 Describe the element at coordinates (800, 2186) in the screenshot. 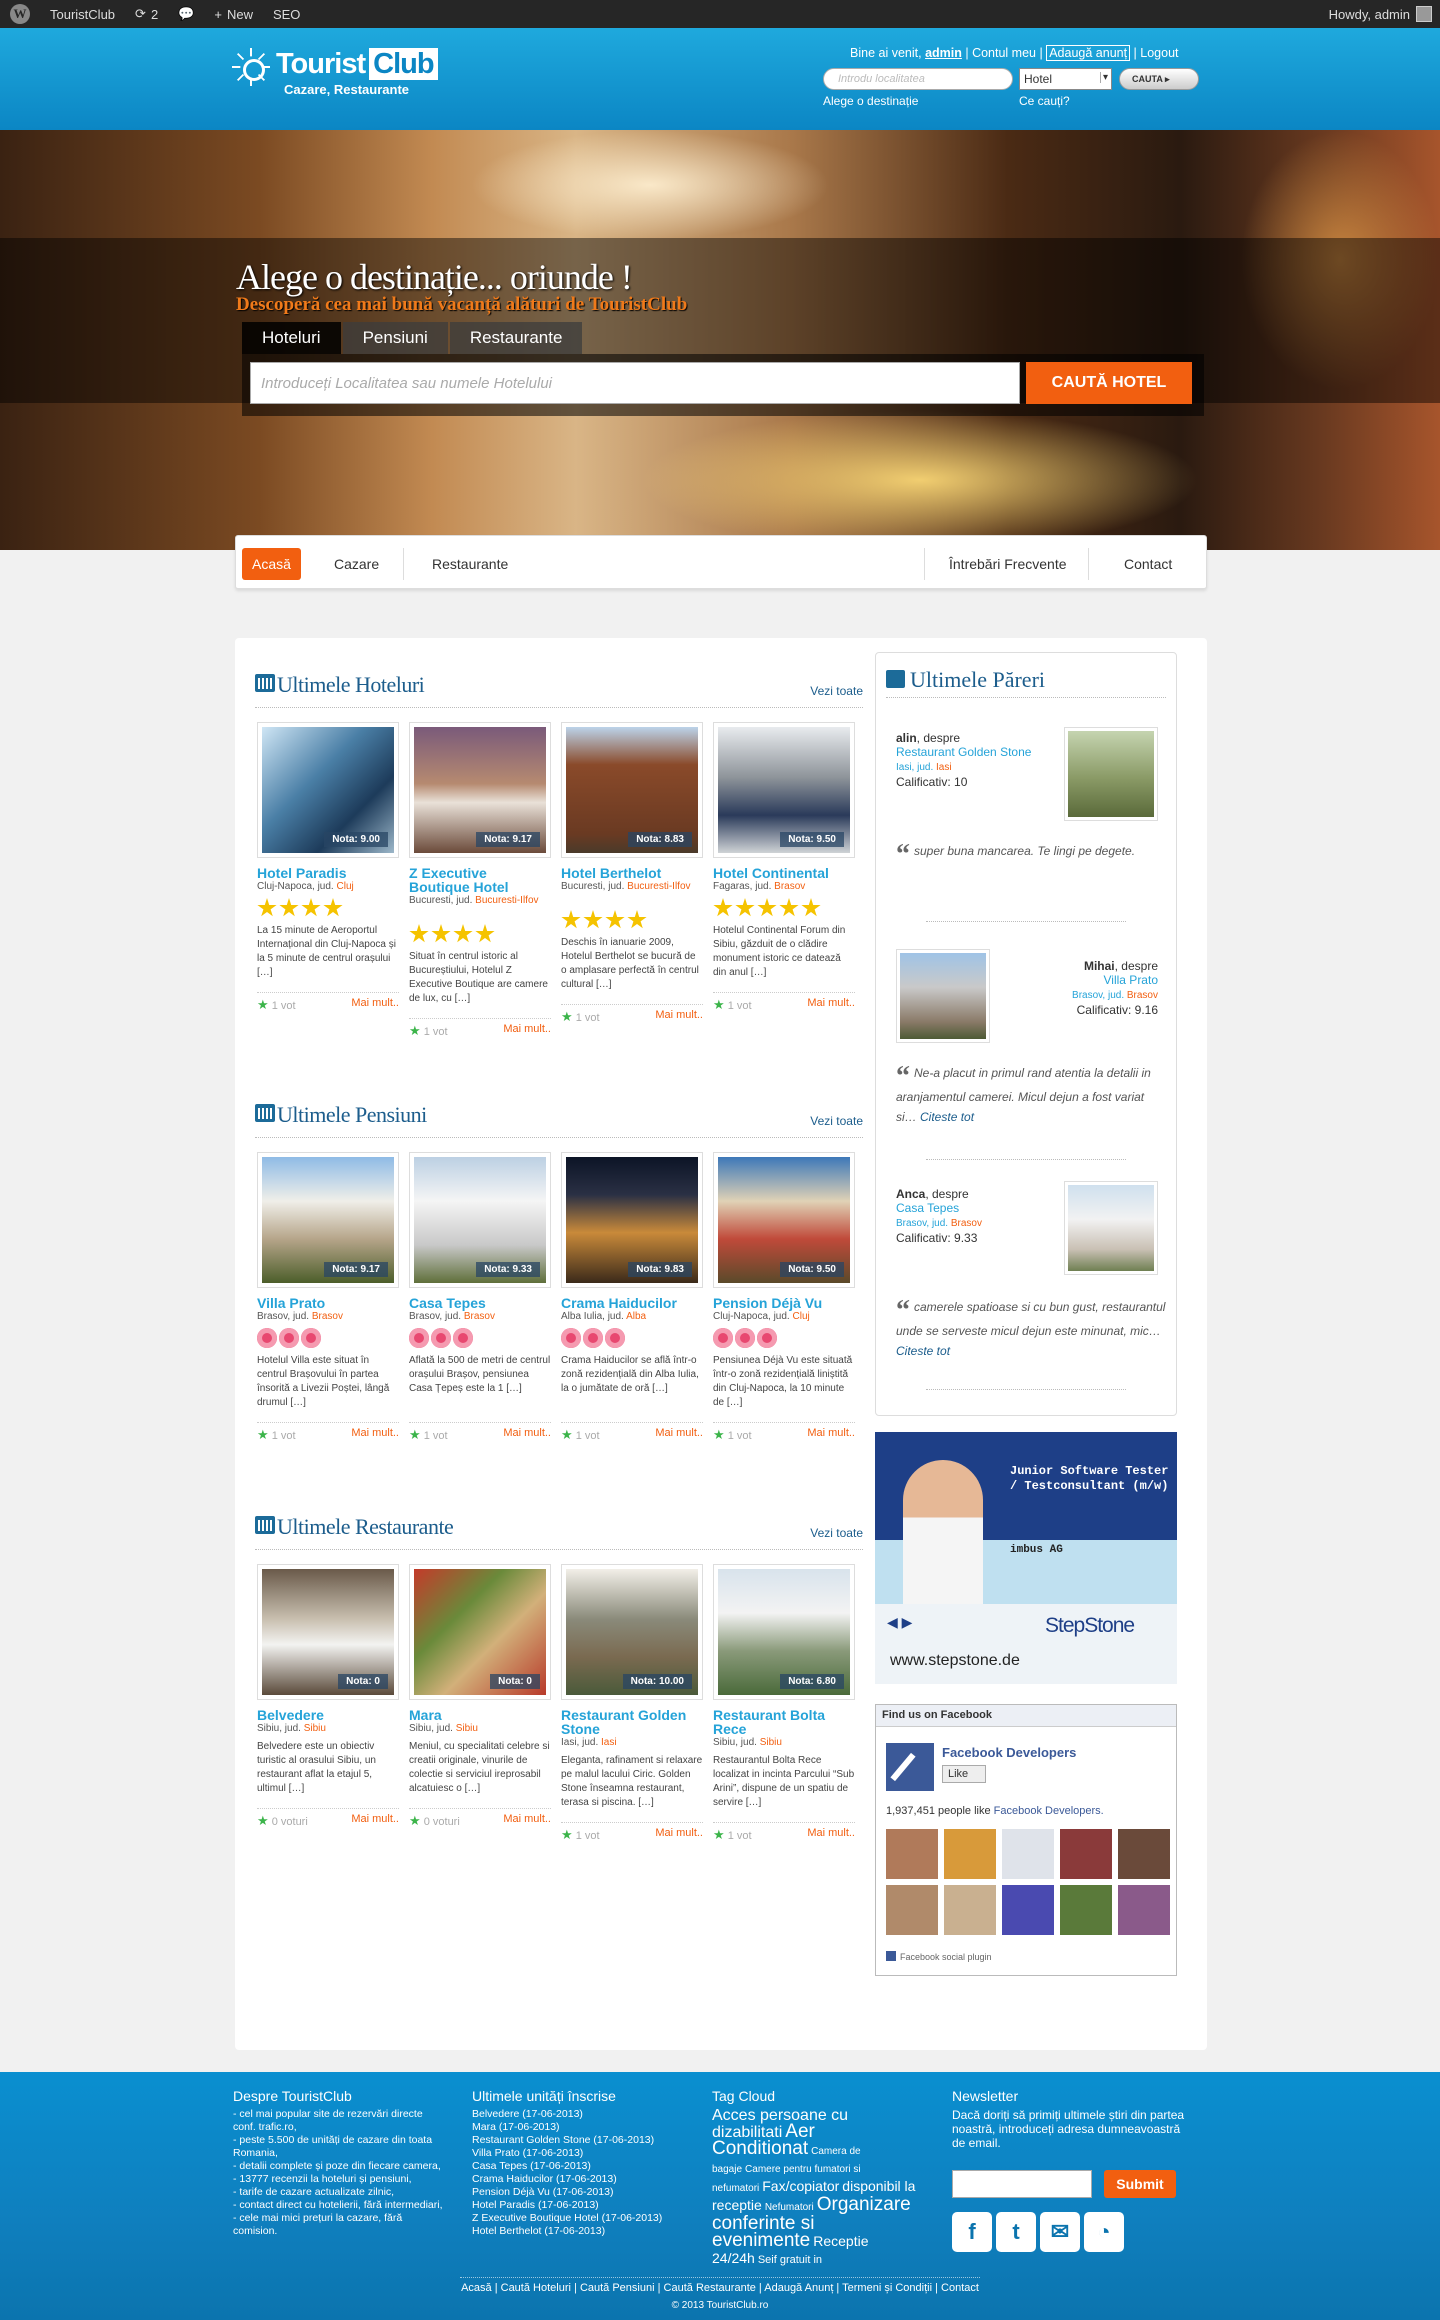

I see `tag-link: Fax/copiator` at that location.